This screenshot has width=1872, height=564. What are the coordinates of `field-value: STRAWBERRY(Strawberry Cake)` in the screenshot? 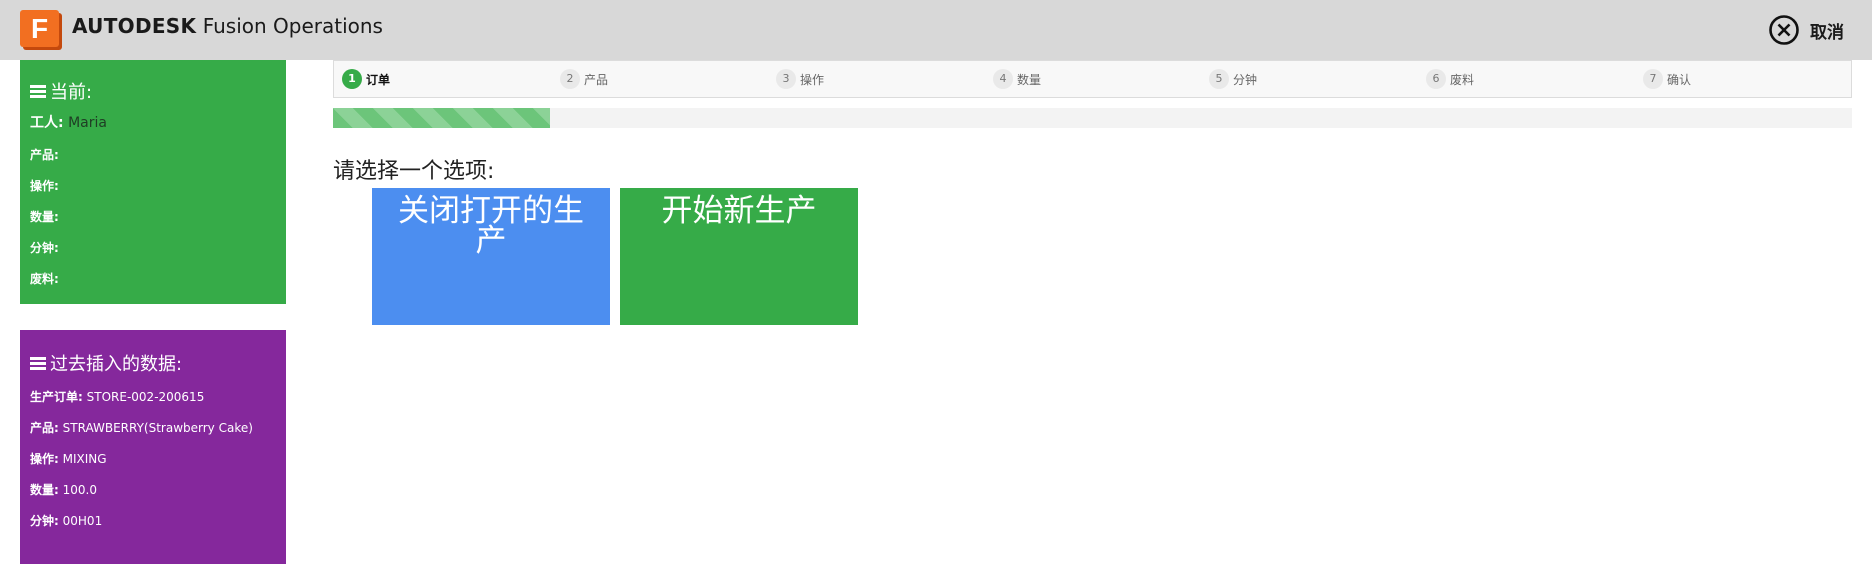 It's located at (157, 428).